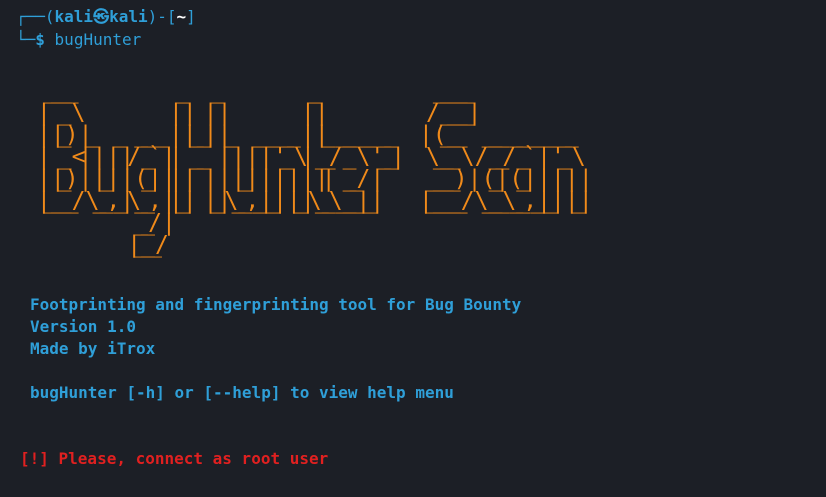 This screenshot has height=497, width=826. I want to click on prompt-host: kali, so click(128, 16).